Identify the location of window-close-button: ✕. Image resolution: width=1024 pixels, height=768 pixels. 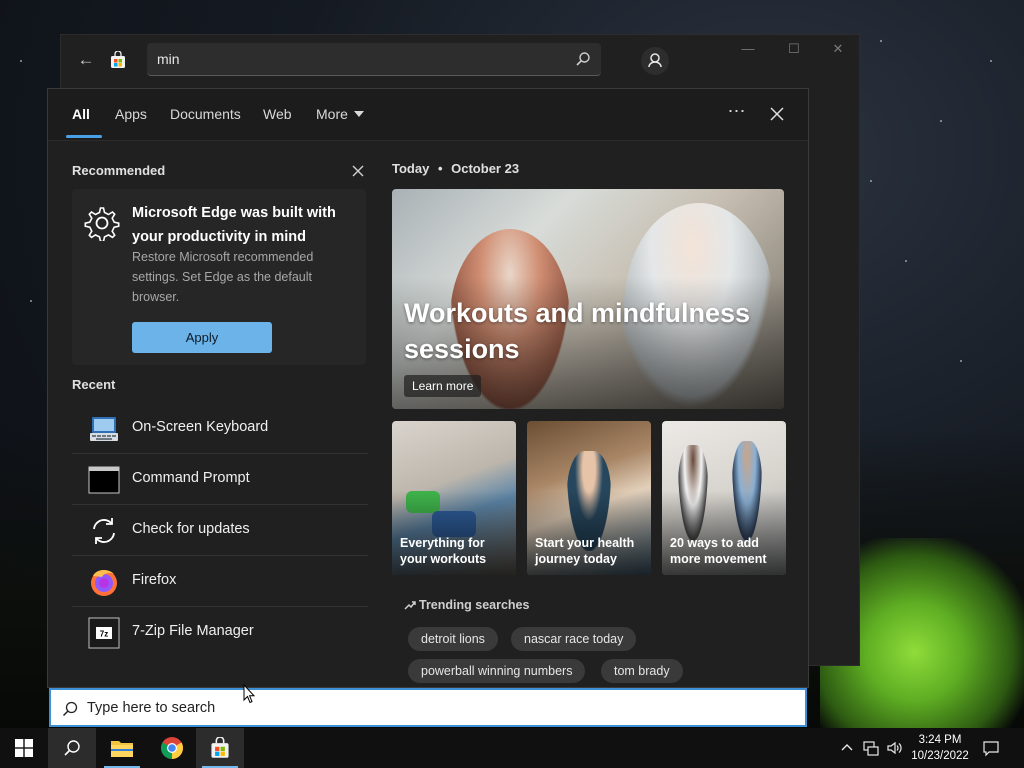
(838, 51).